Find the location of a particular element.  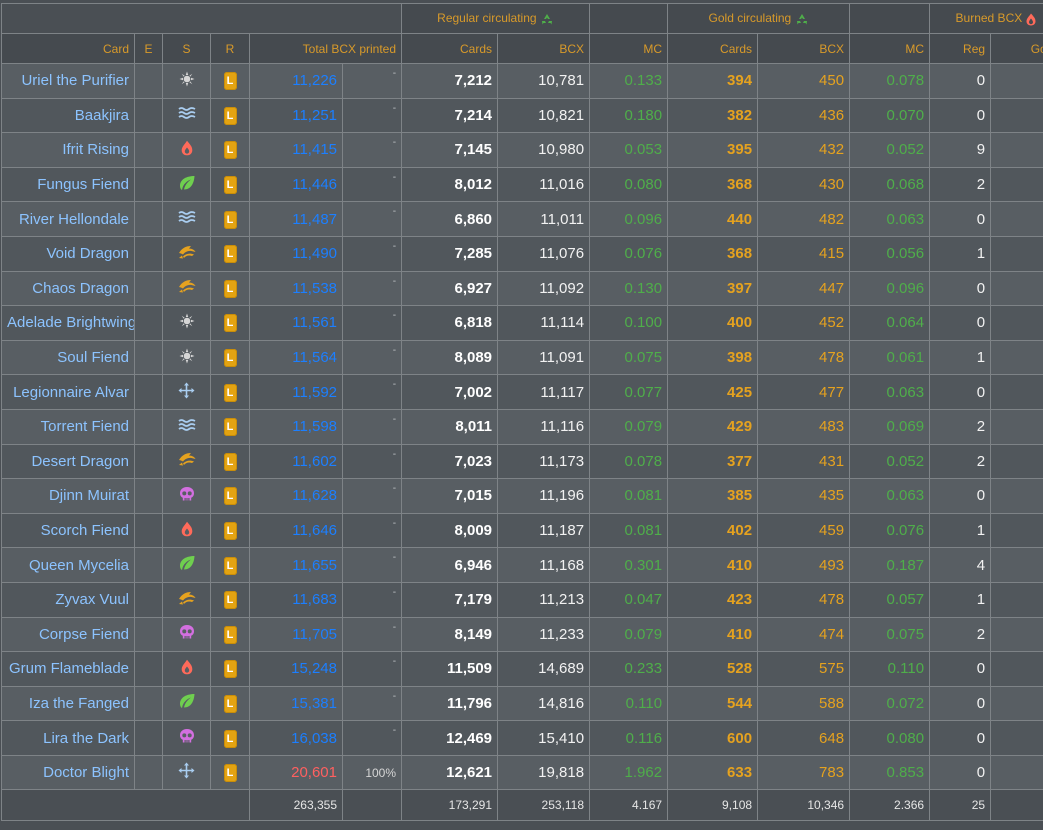

col-total-bcx-printed: Total BCX printed is located at coordinates (326, 49).